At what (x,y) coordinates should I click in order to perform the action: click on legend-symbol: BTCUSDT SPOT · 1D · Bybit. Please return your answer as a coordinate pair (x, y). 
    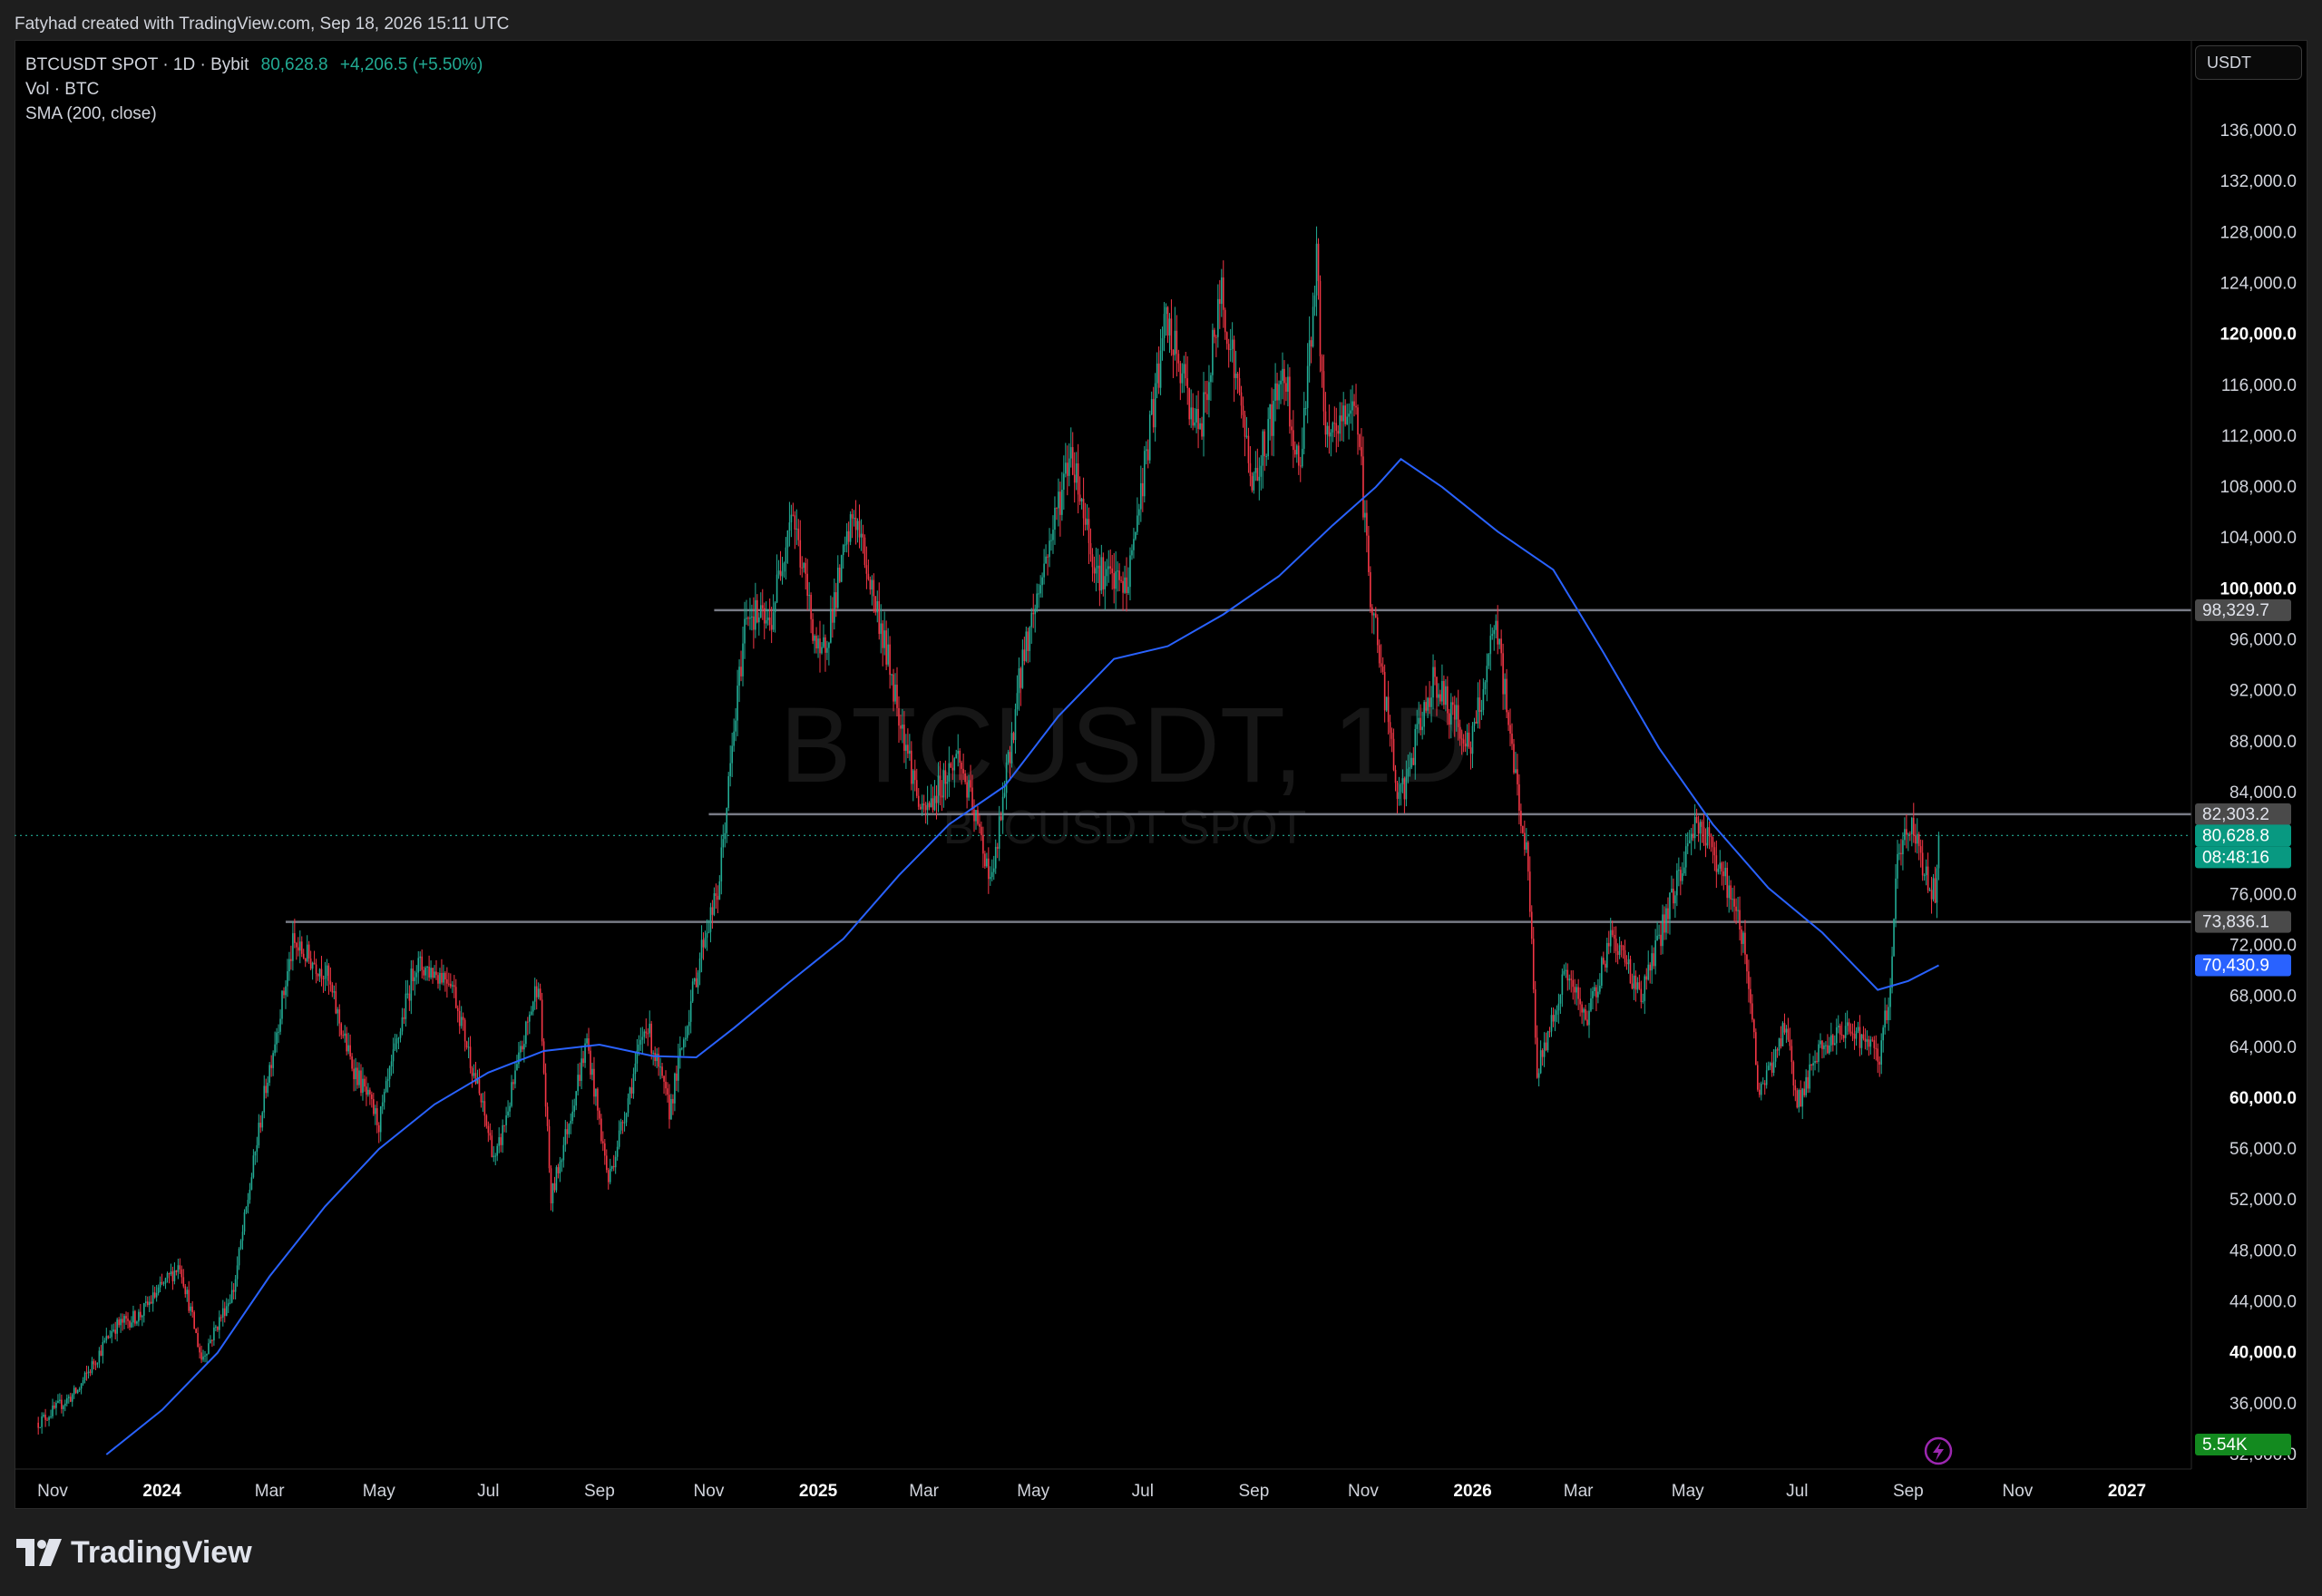
    Looking at the image, I should click on (137, 64).